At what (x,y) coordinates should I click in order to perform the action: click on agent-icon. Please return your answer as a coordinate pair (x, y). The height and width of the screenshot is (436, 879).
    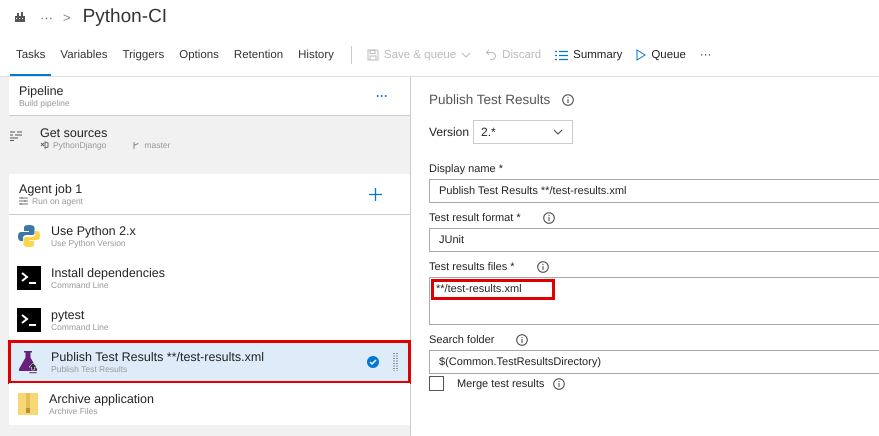
    Looking at the image, I should click on (23, 201).